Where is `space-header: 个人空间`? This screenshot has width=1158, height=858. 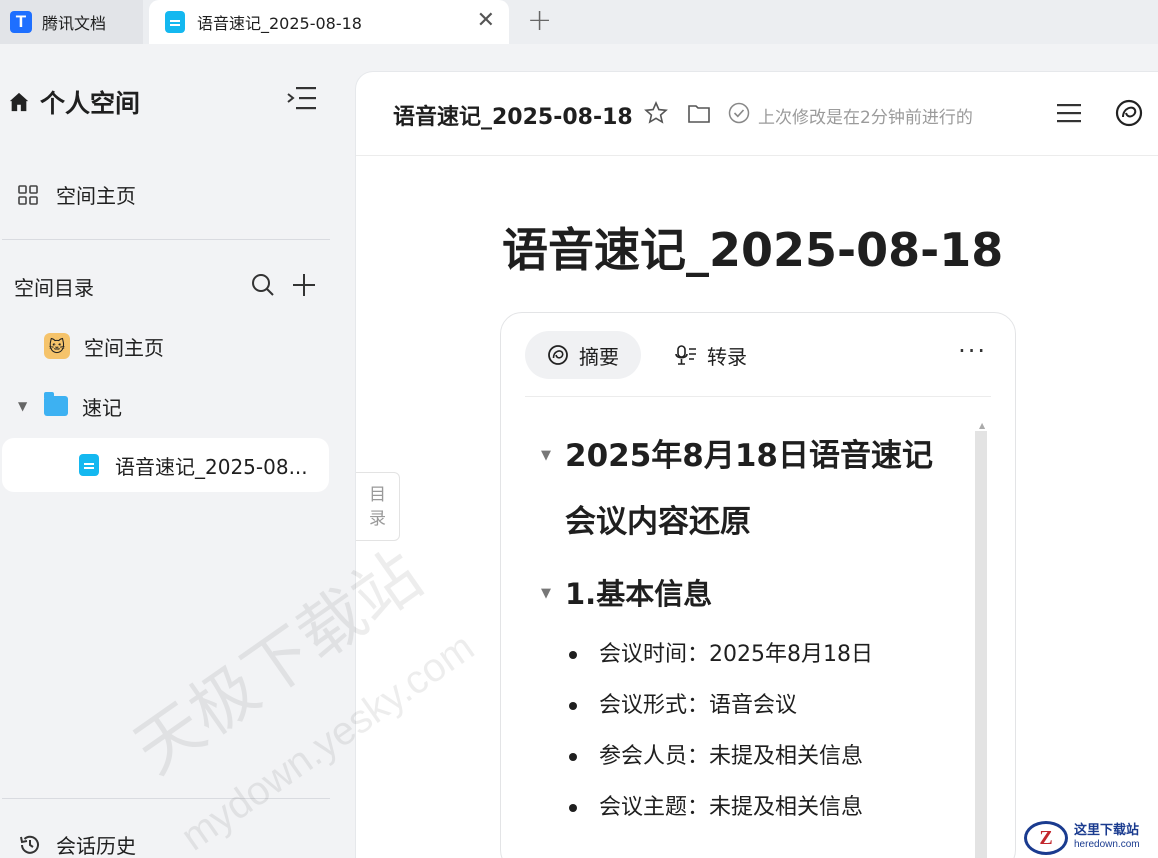
space-header: 个人空间 is located at coordinates (74, 102).